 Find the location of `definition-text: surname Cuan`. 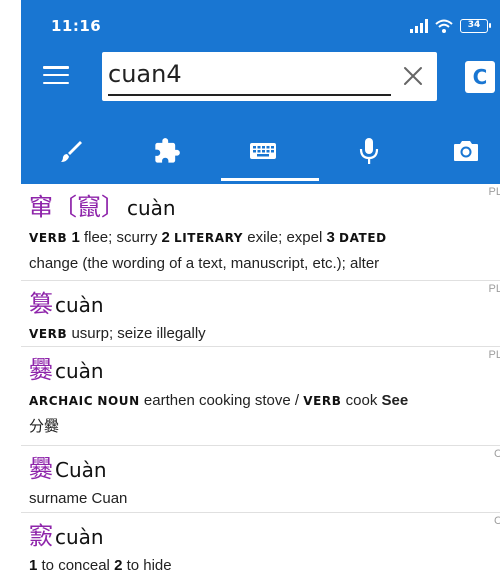

definition-text: surname Cuan is located at coordinates (78, 498).